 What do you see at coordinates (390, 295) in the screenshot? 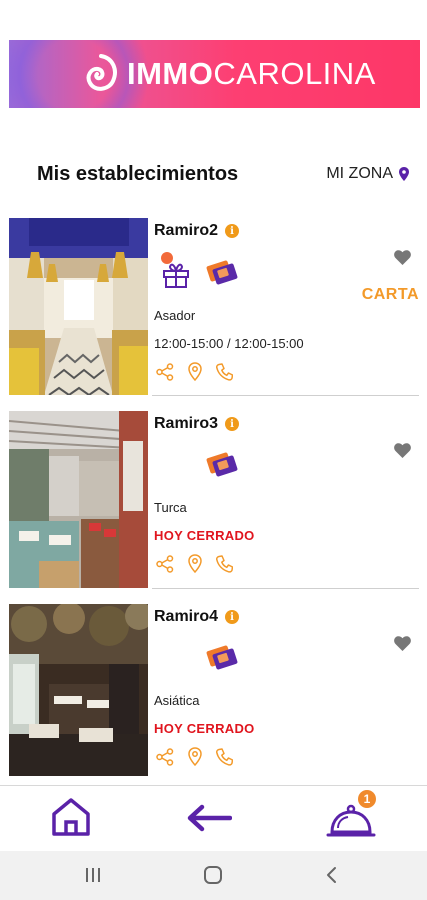
I see `menu-carta-link: CARTA` at bounding box center [390, 295].